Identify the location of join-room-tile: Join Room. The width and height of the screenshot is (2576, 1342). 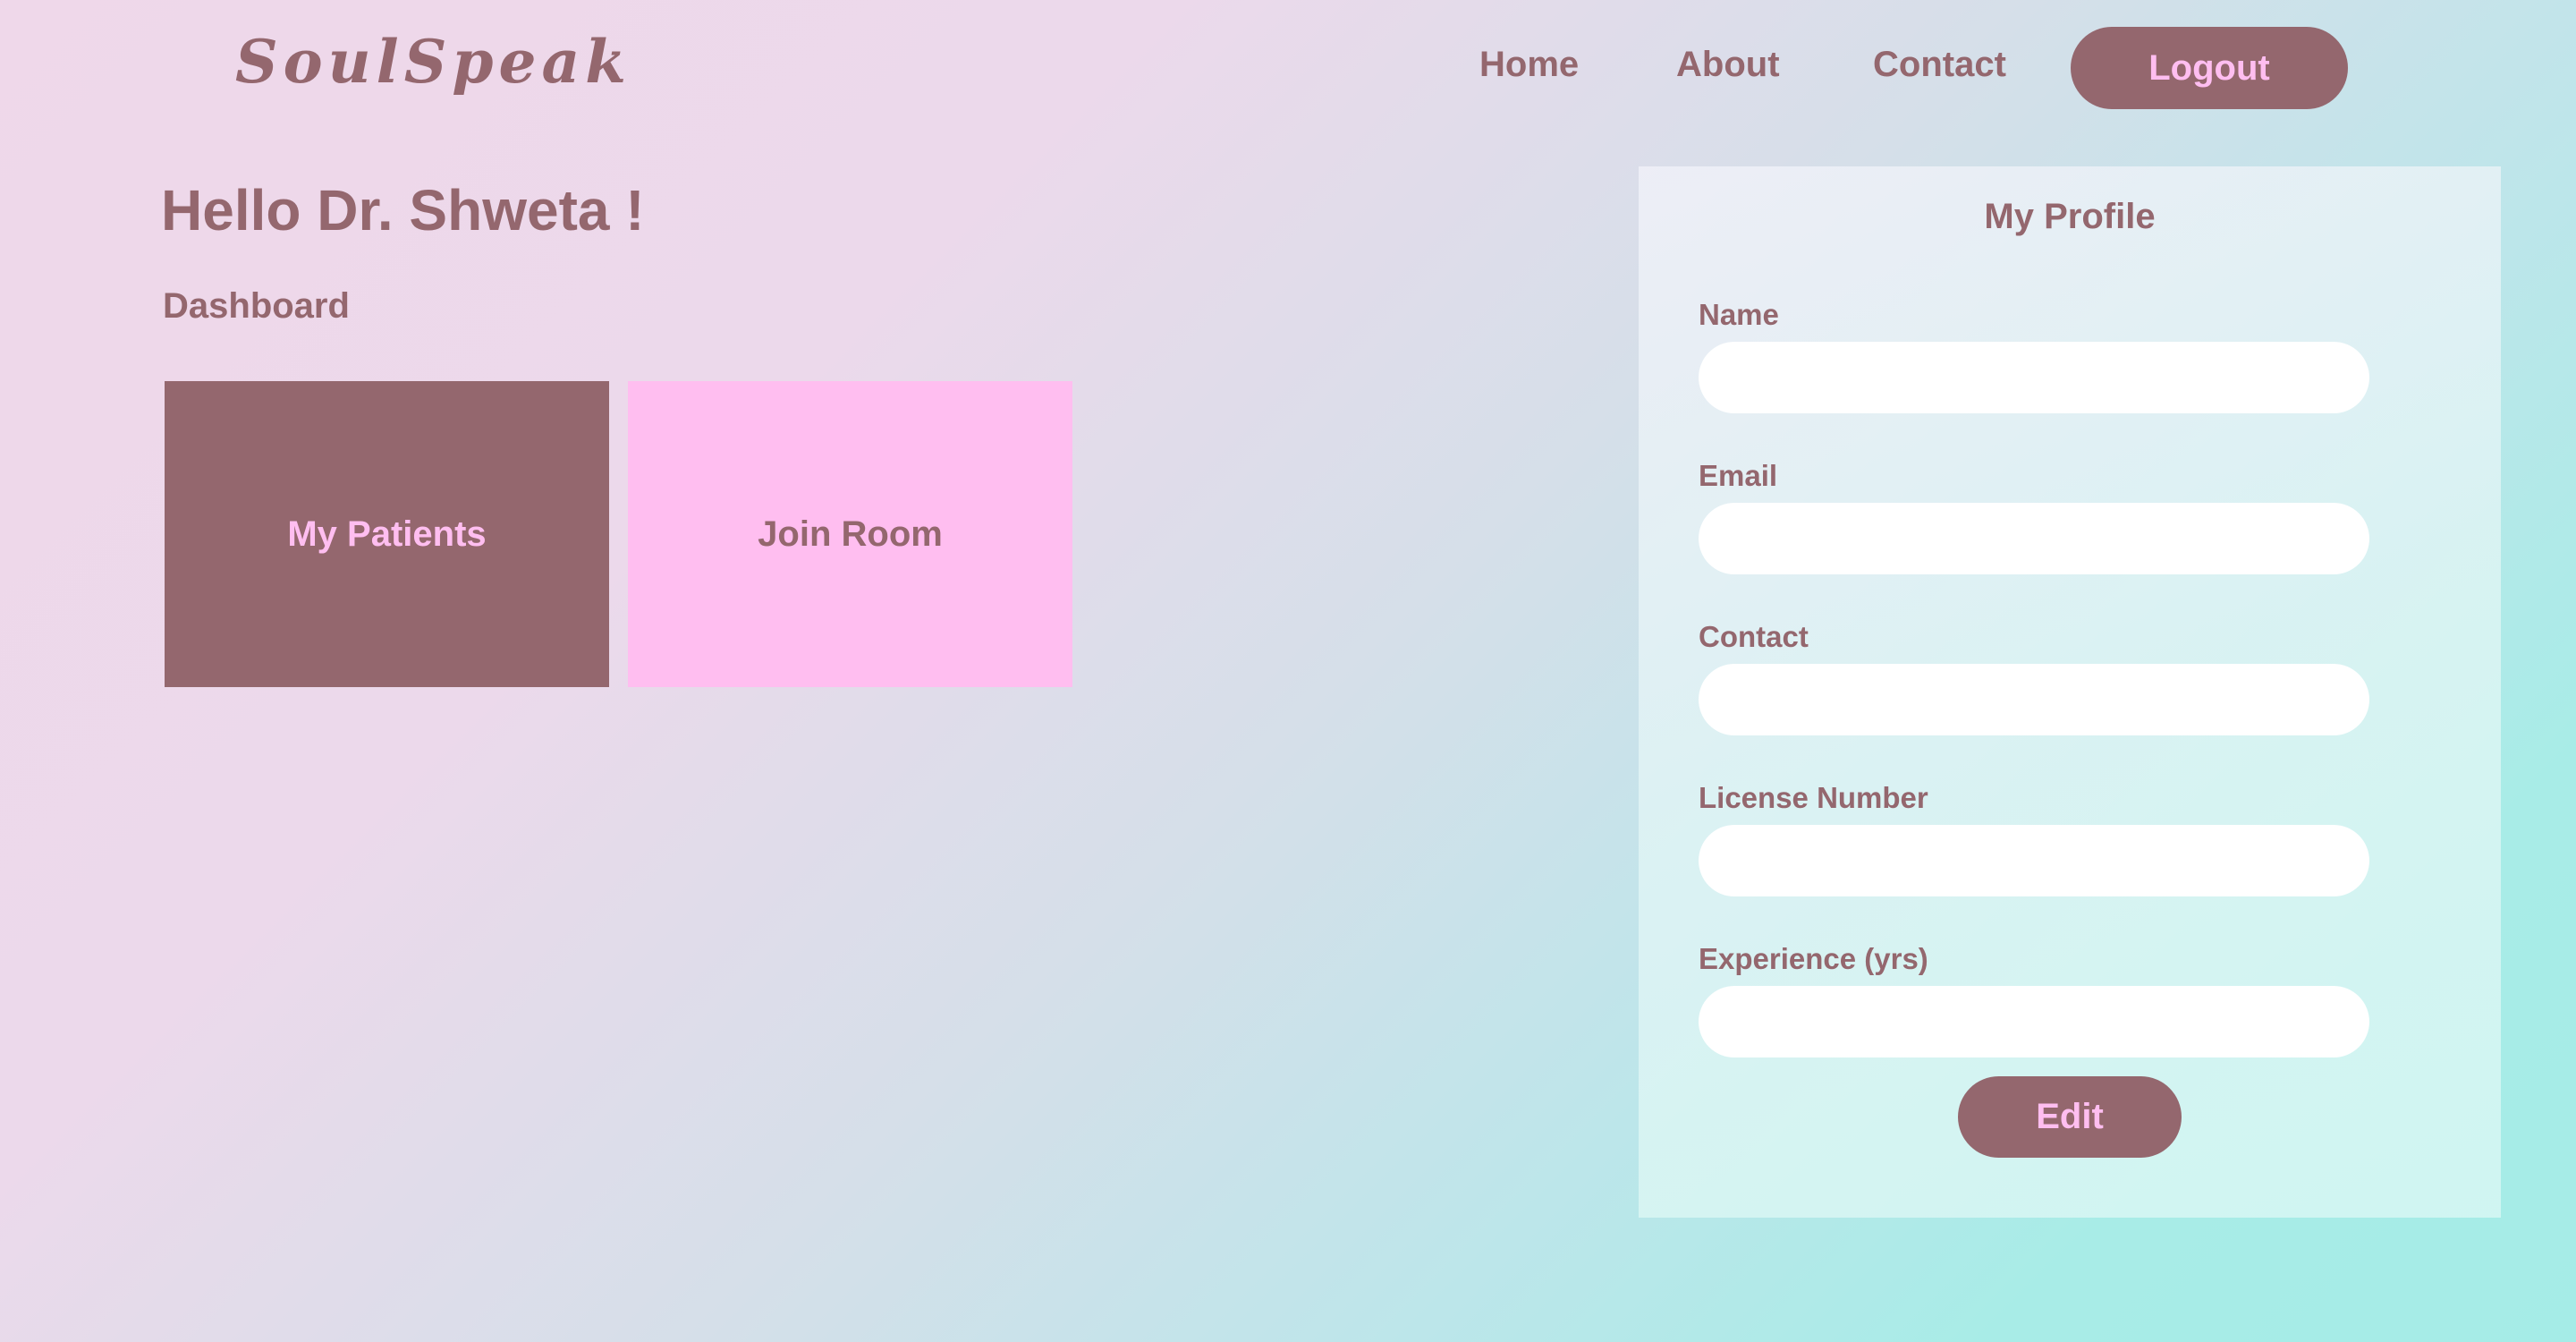
(850, 534).